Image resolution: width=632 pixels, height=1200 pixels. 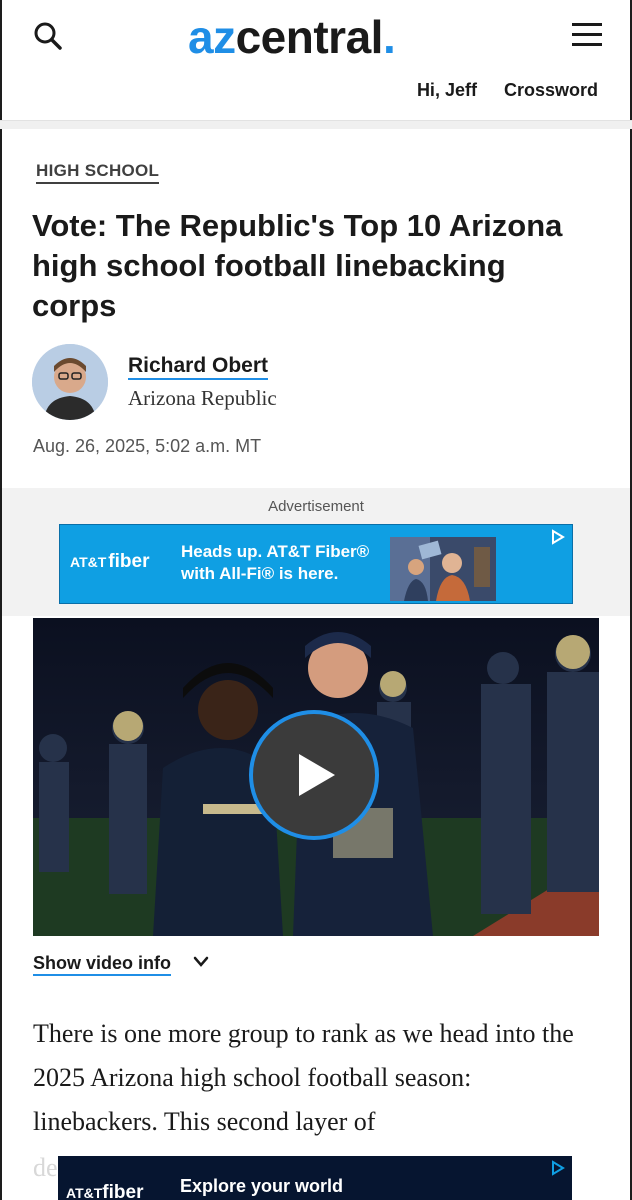 I want to click on header-links: Hi, Jeff Crossword, so click(x=496, y=90).